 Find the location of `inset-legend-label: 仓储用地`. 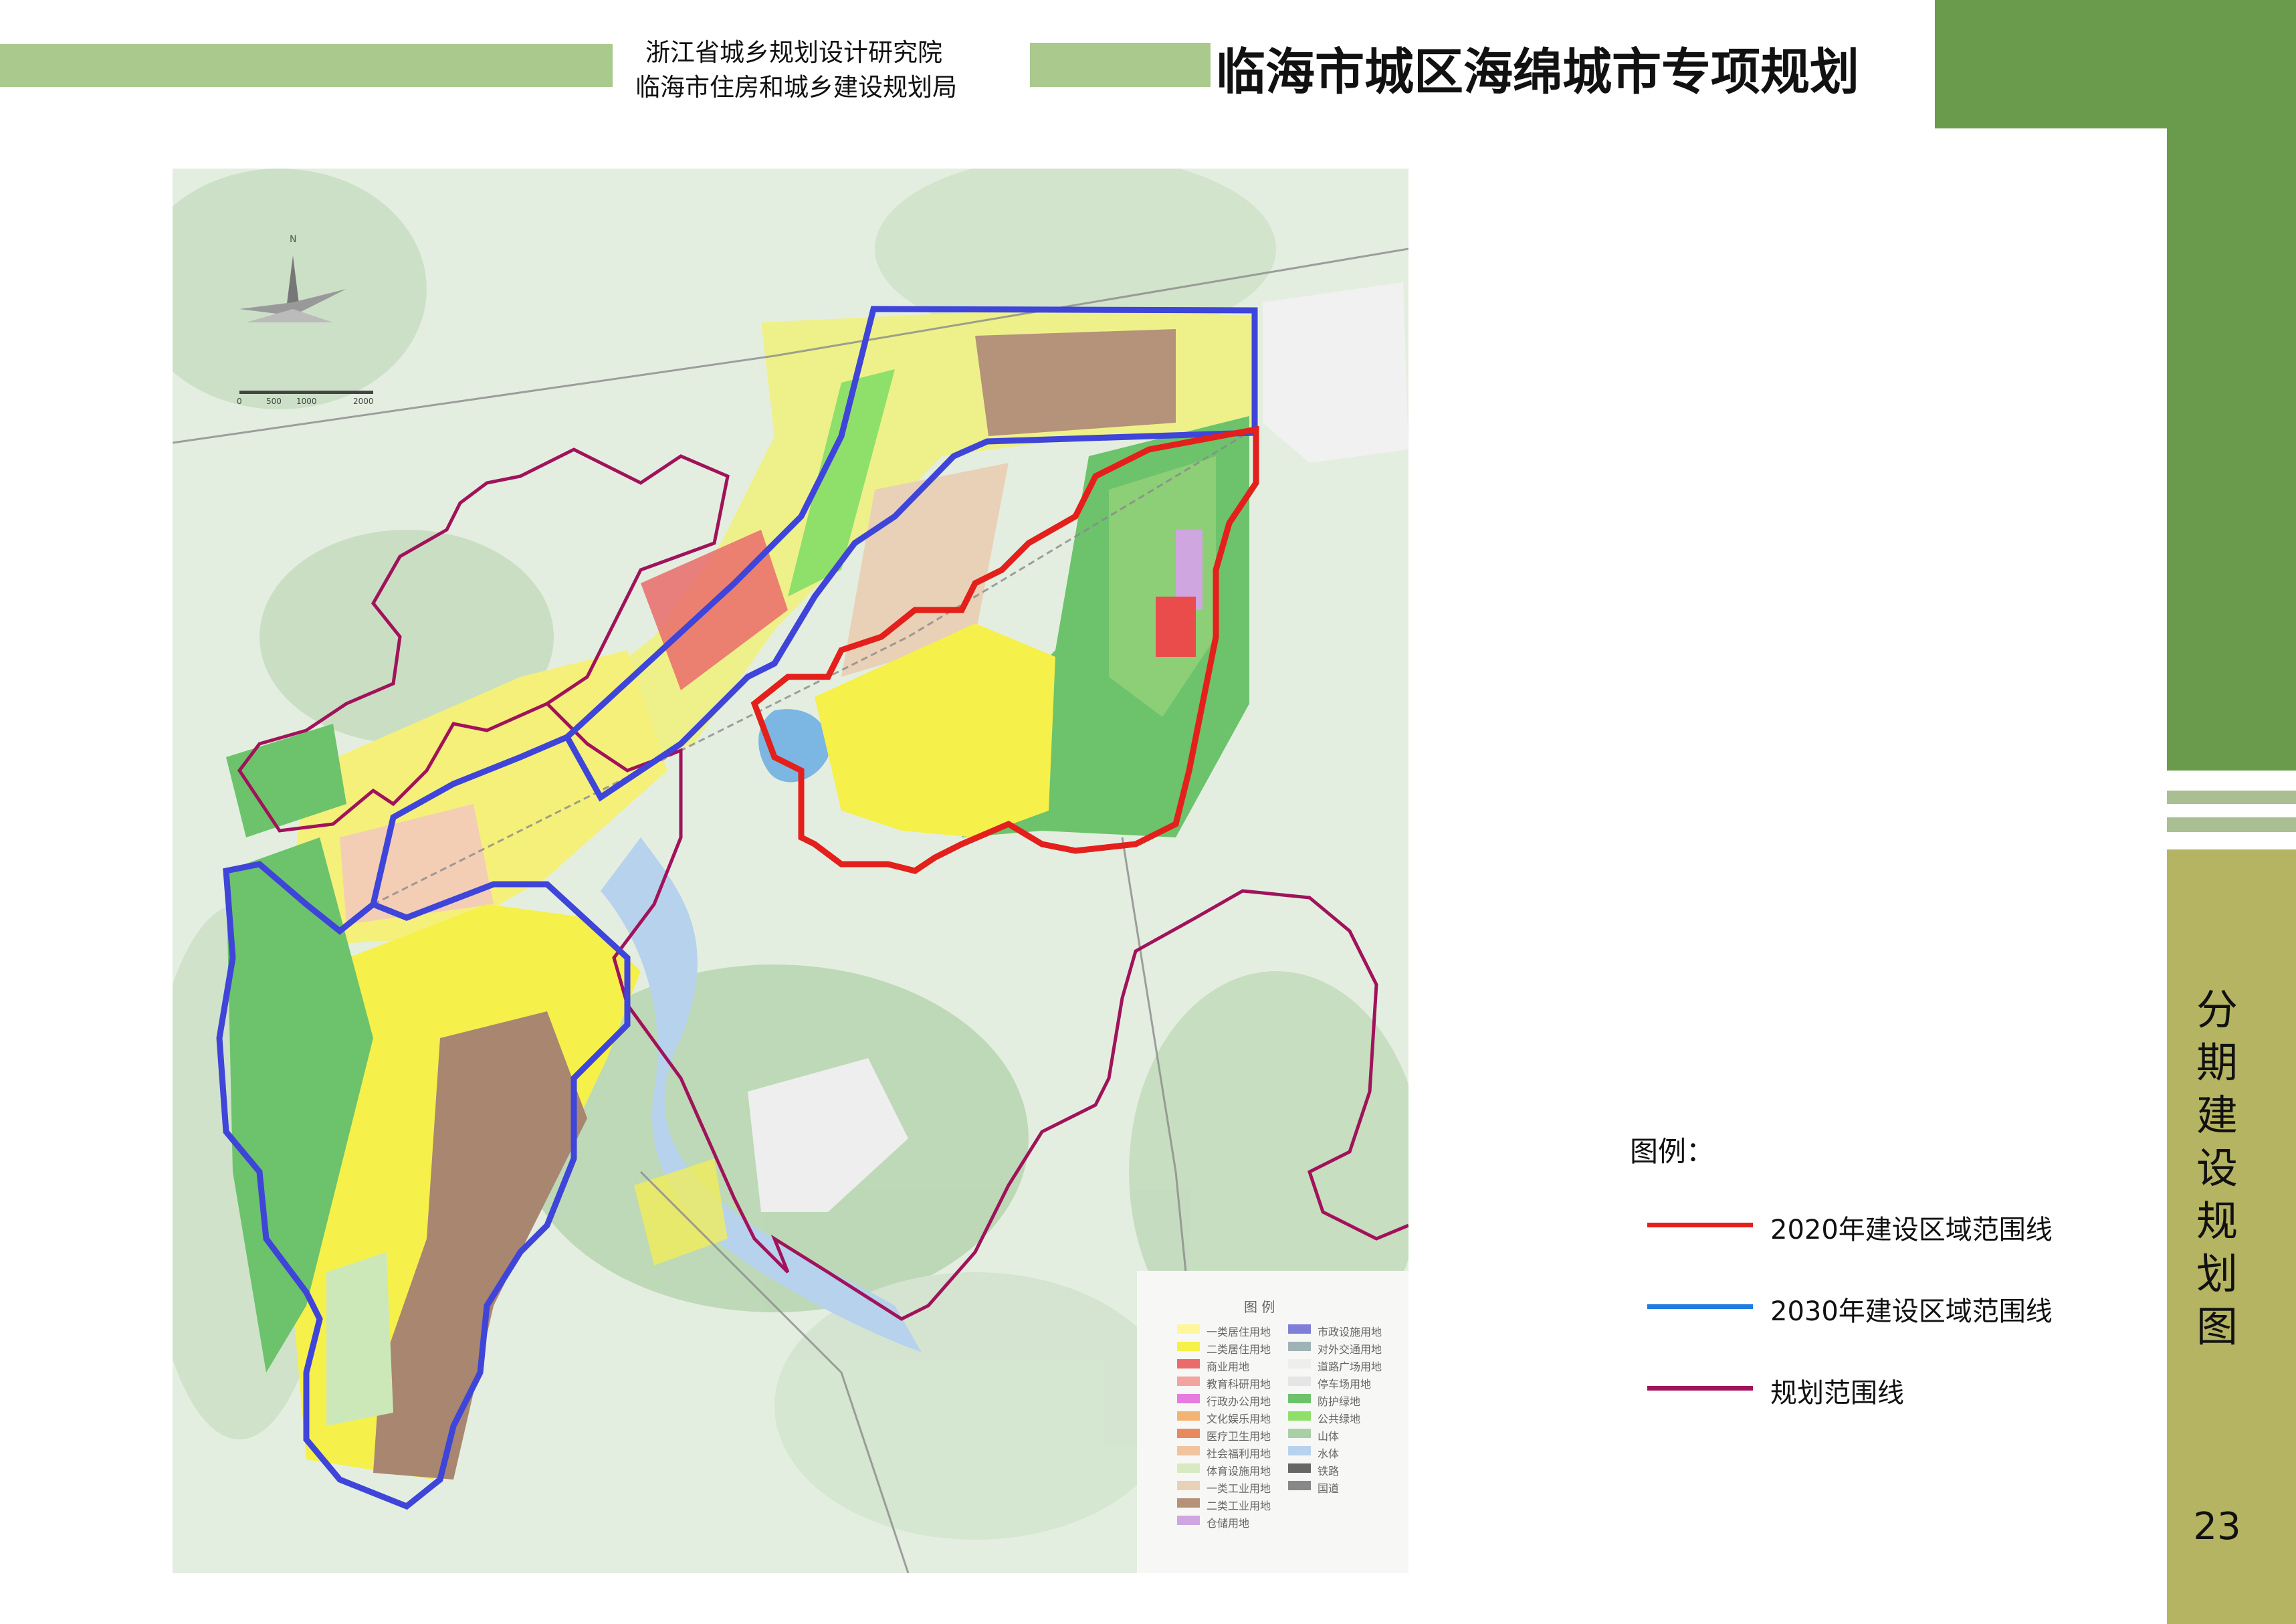

inset-legend-label: 仓储用地 is located at coordinates (1229, 1523).